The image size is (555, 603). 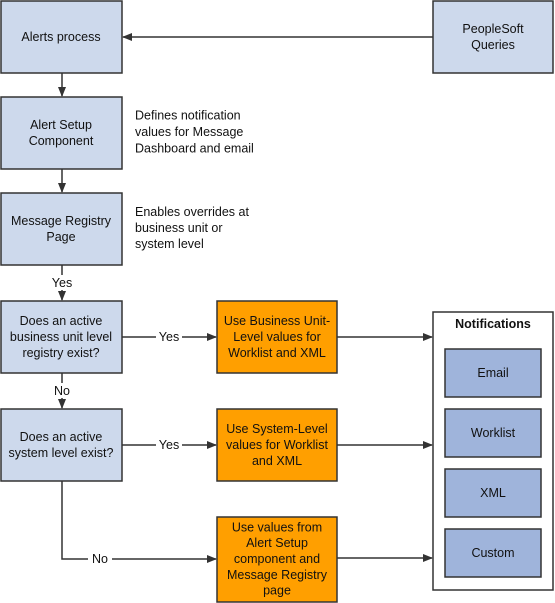 I want to click on message-registry-label: Message Registry, so click(x=61, y=221).